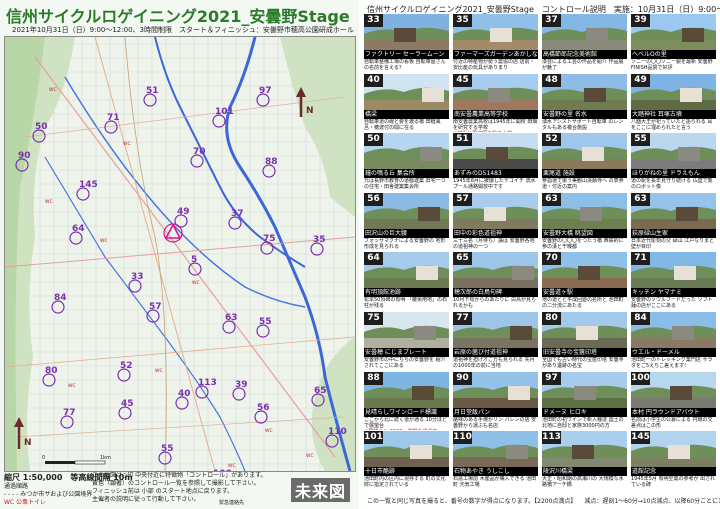 This screenshot has width=720, height=509. I want to click on control-number: 77, so click(462, 318).